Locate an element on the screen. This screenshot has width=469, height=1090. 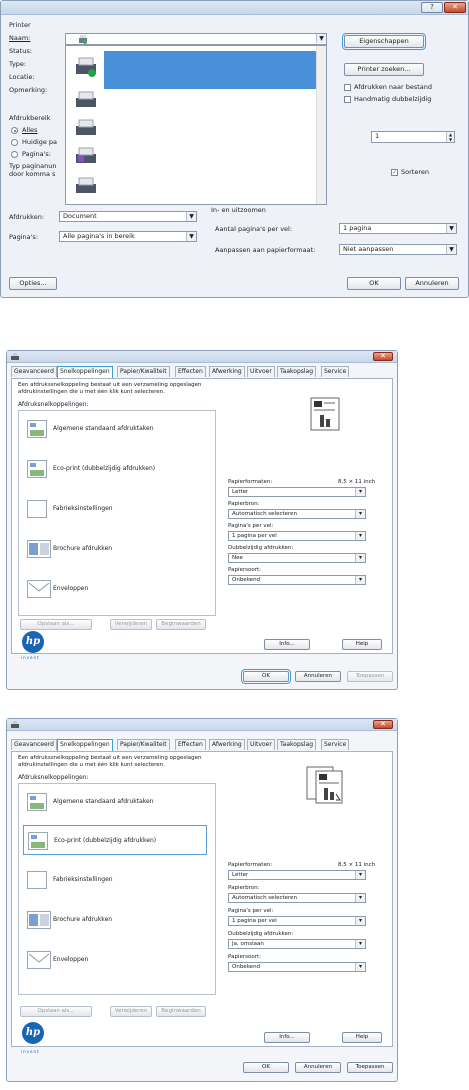
range-all-radio is located at coordinates (14, 130).